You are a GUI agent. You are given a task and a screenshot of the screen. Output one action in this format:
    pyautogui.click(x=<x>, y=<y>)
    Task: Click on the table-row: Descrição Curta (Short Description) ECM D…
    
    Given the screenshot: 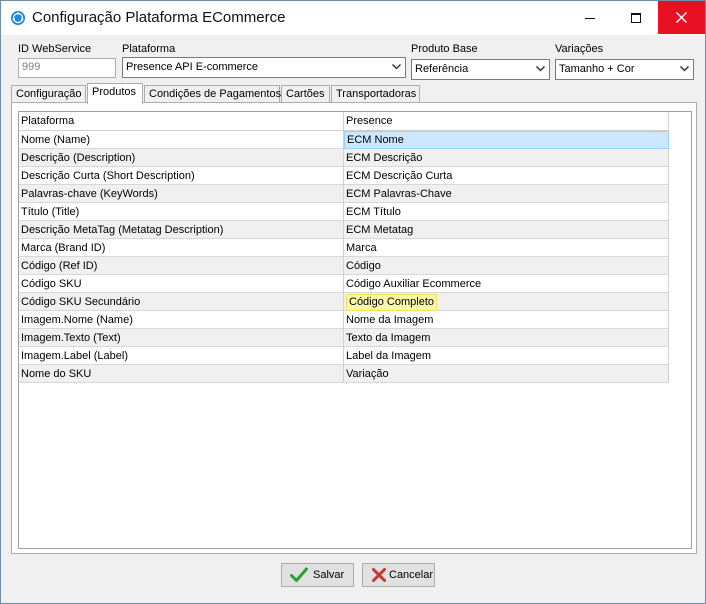 What is the action you would take?
    pyautogui.click(x=344, y=176)
    